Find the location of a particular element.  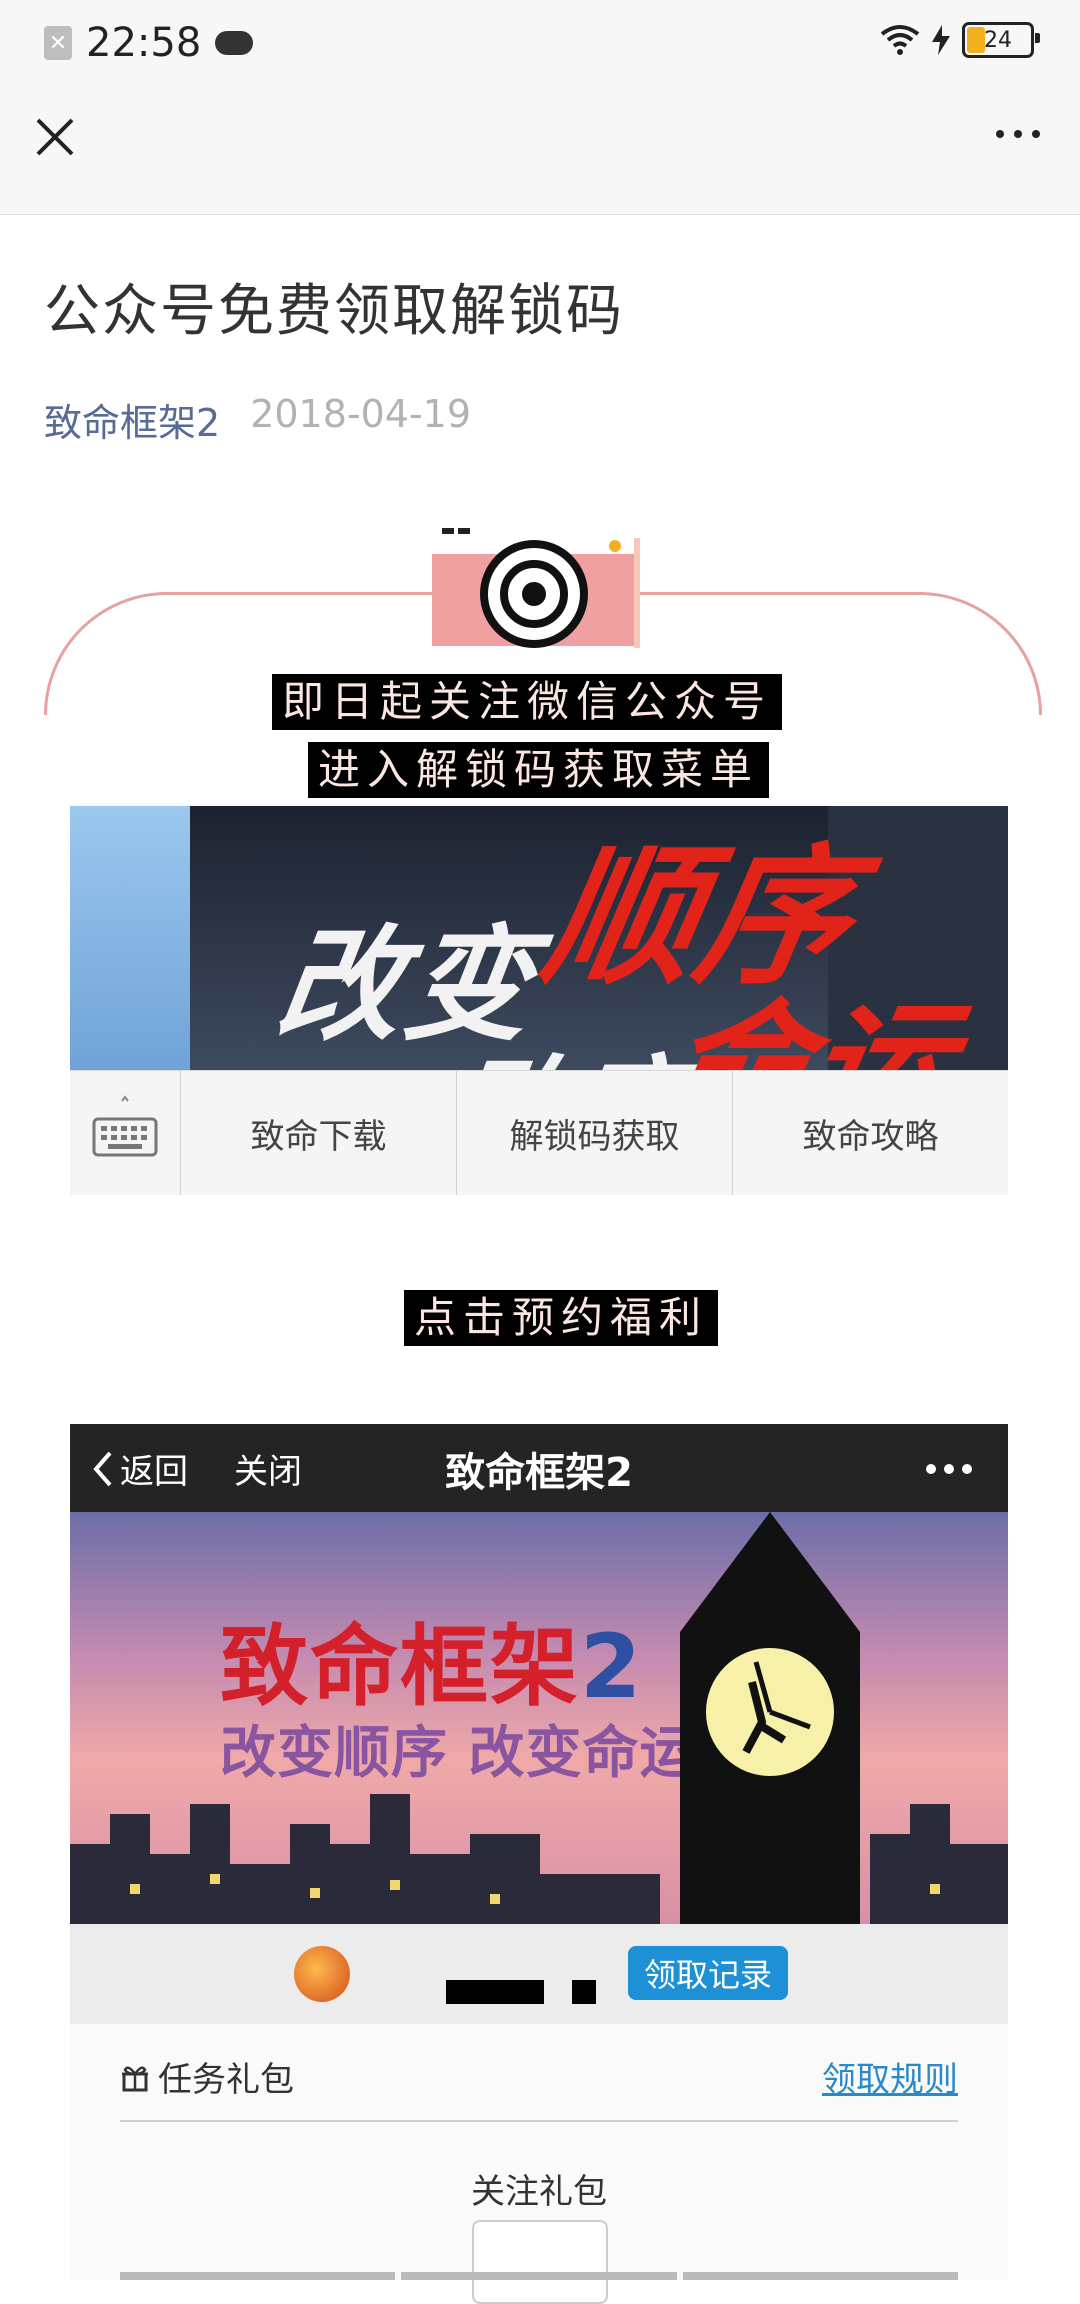

wechat-menu-bar: 致命下载 解锁码获取 致命攻略 is located at coordinates (539, 1132).